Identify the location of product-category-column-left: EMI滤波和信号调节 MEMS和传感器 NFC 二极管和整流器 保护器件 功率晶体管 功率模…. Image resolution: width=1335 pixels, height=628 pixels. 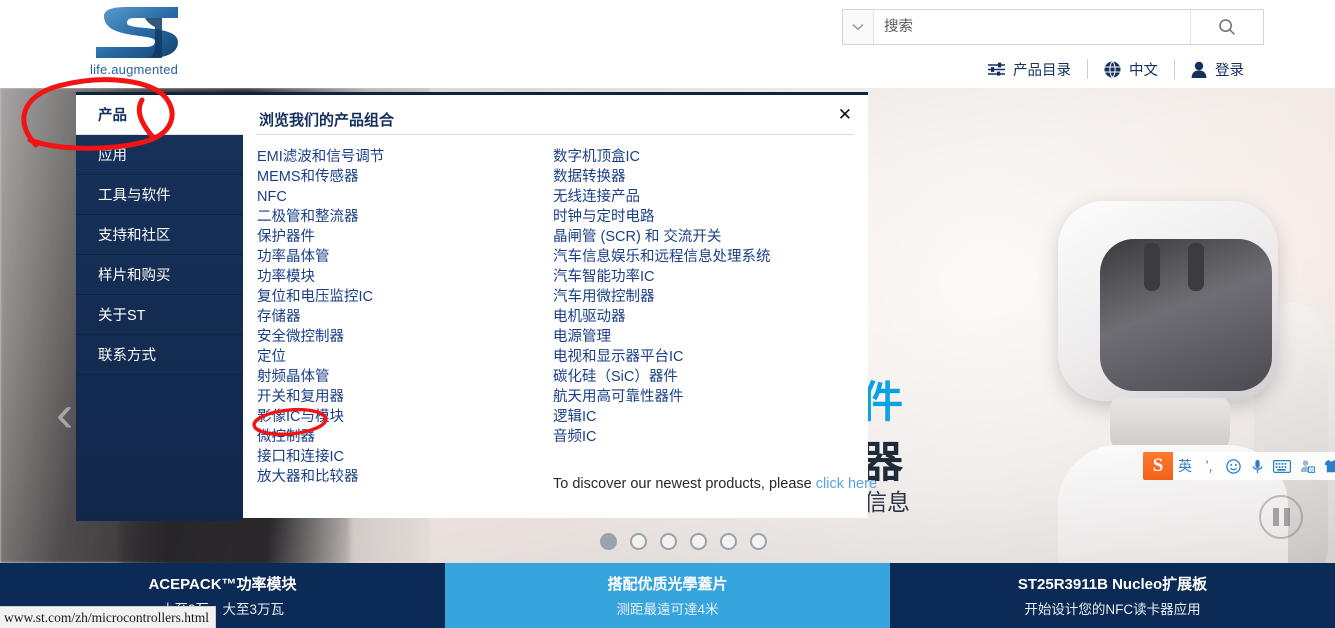
(397, 317).